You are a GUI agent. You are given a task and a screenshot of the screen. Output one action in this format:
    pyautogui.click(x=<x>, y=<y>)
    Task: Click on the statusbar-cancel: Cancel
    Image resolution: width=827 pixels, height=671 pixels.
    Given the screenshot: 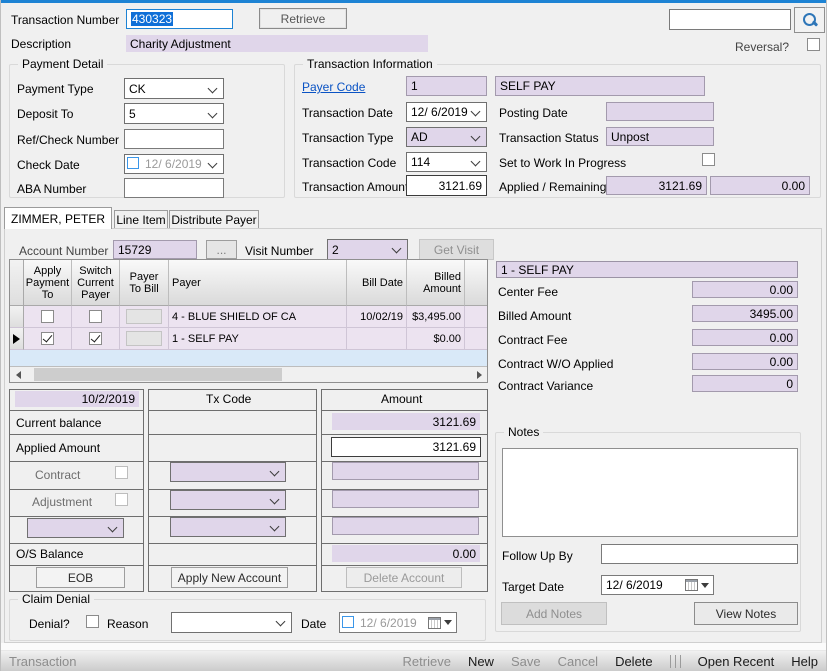 What is the action you would take?
    pyautogui.click(x=578, y=661)
    